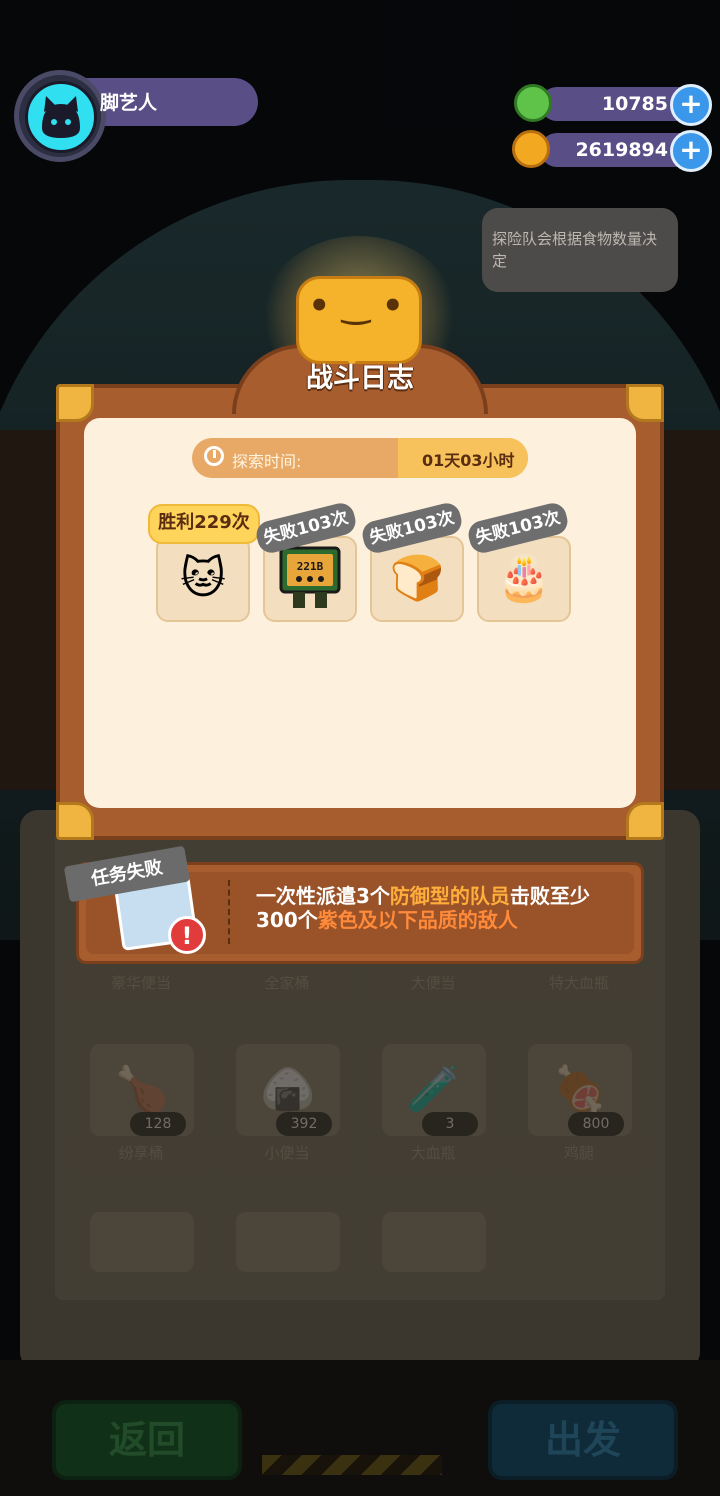  What do you see at coordinates (449, 896) in the screenshot?
I see `mission-text-highlight: 防御型的队员` at bounding box center [449, 896].